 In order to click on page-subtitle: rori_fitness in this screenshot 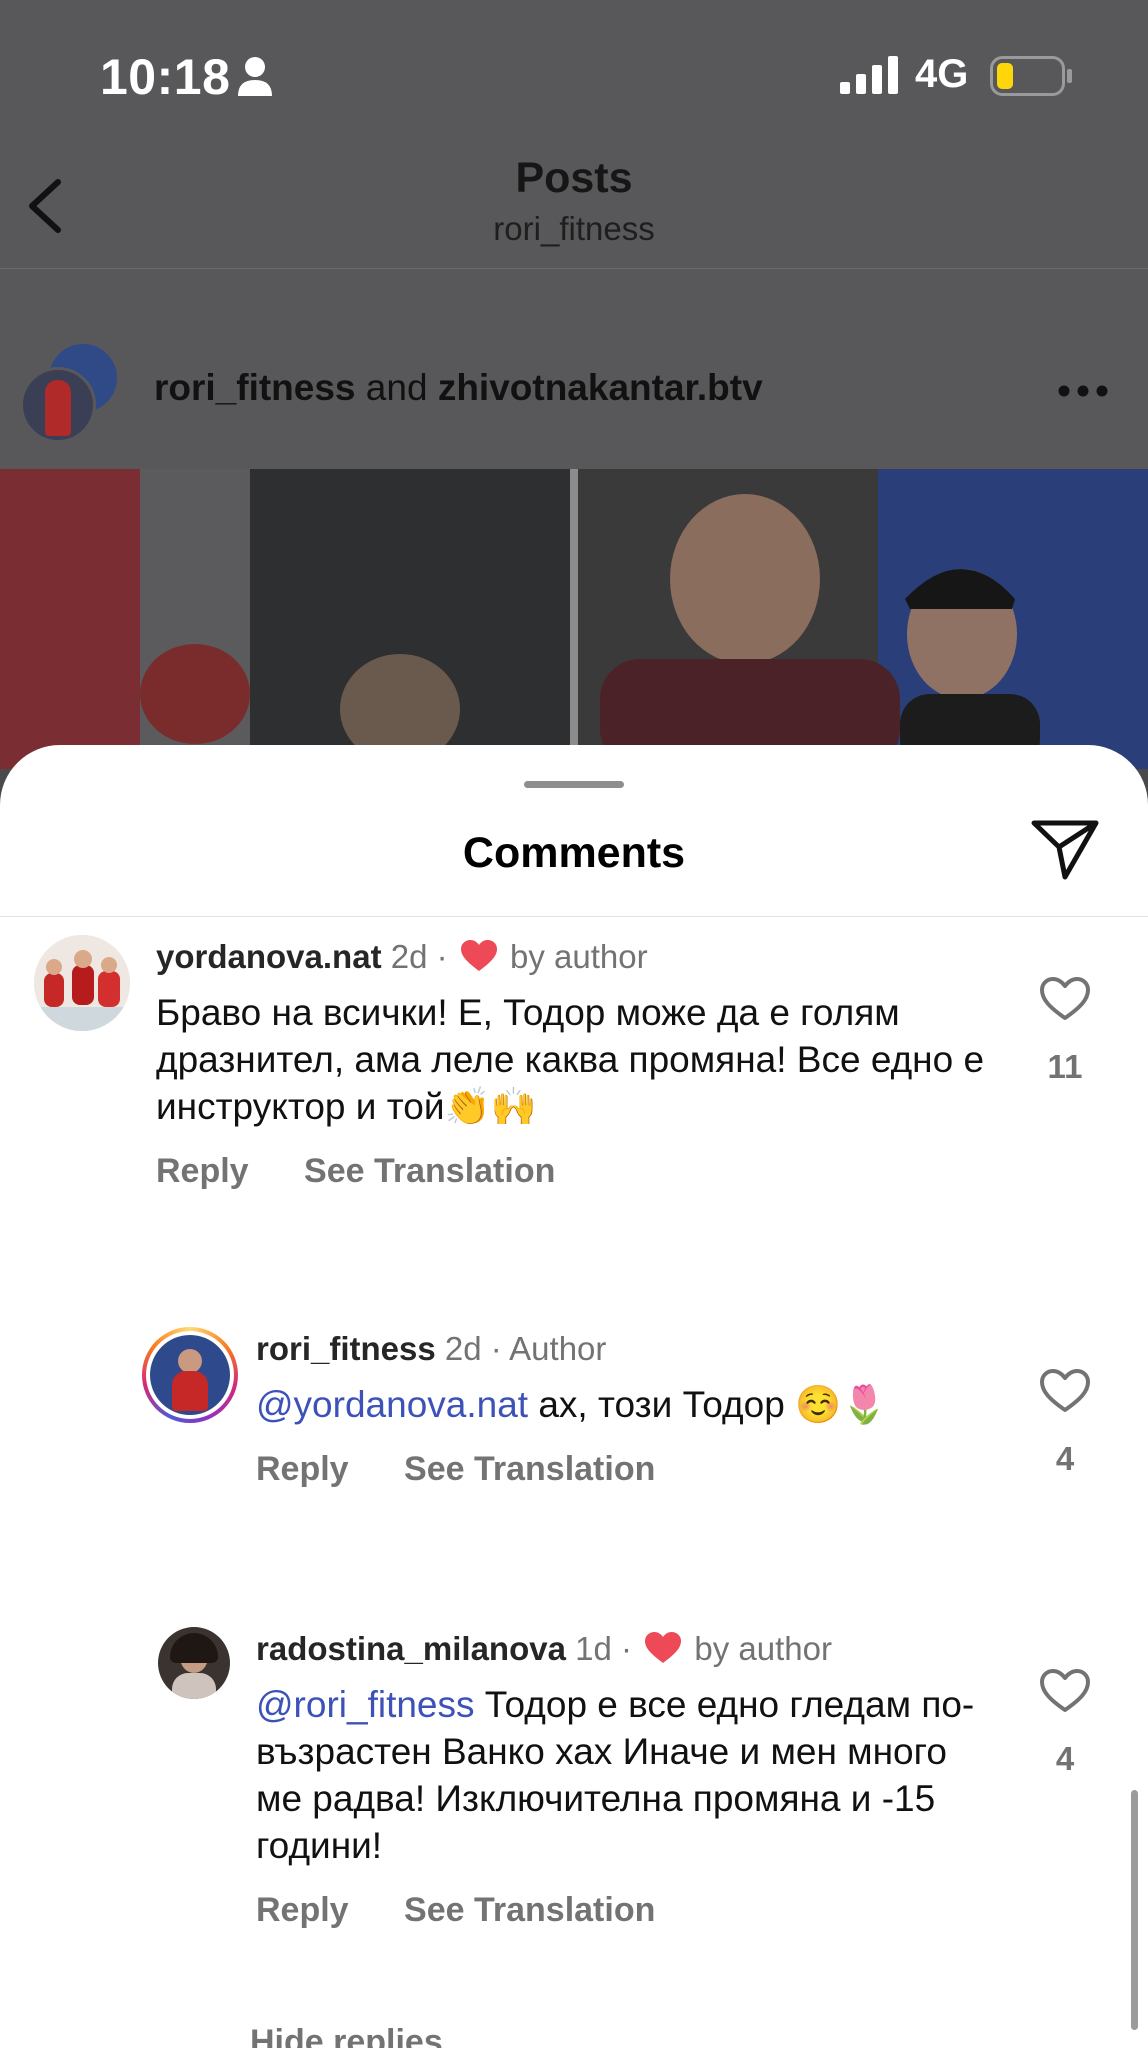, I will do `click(574, 229)`.